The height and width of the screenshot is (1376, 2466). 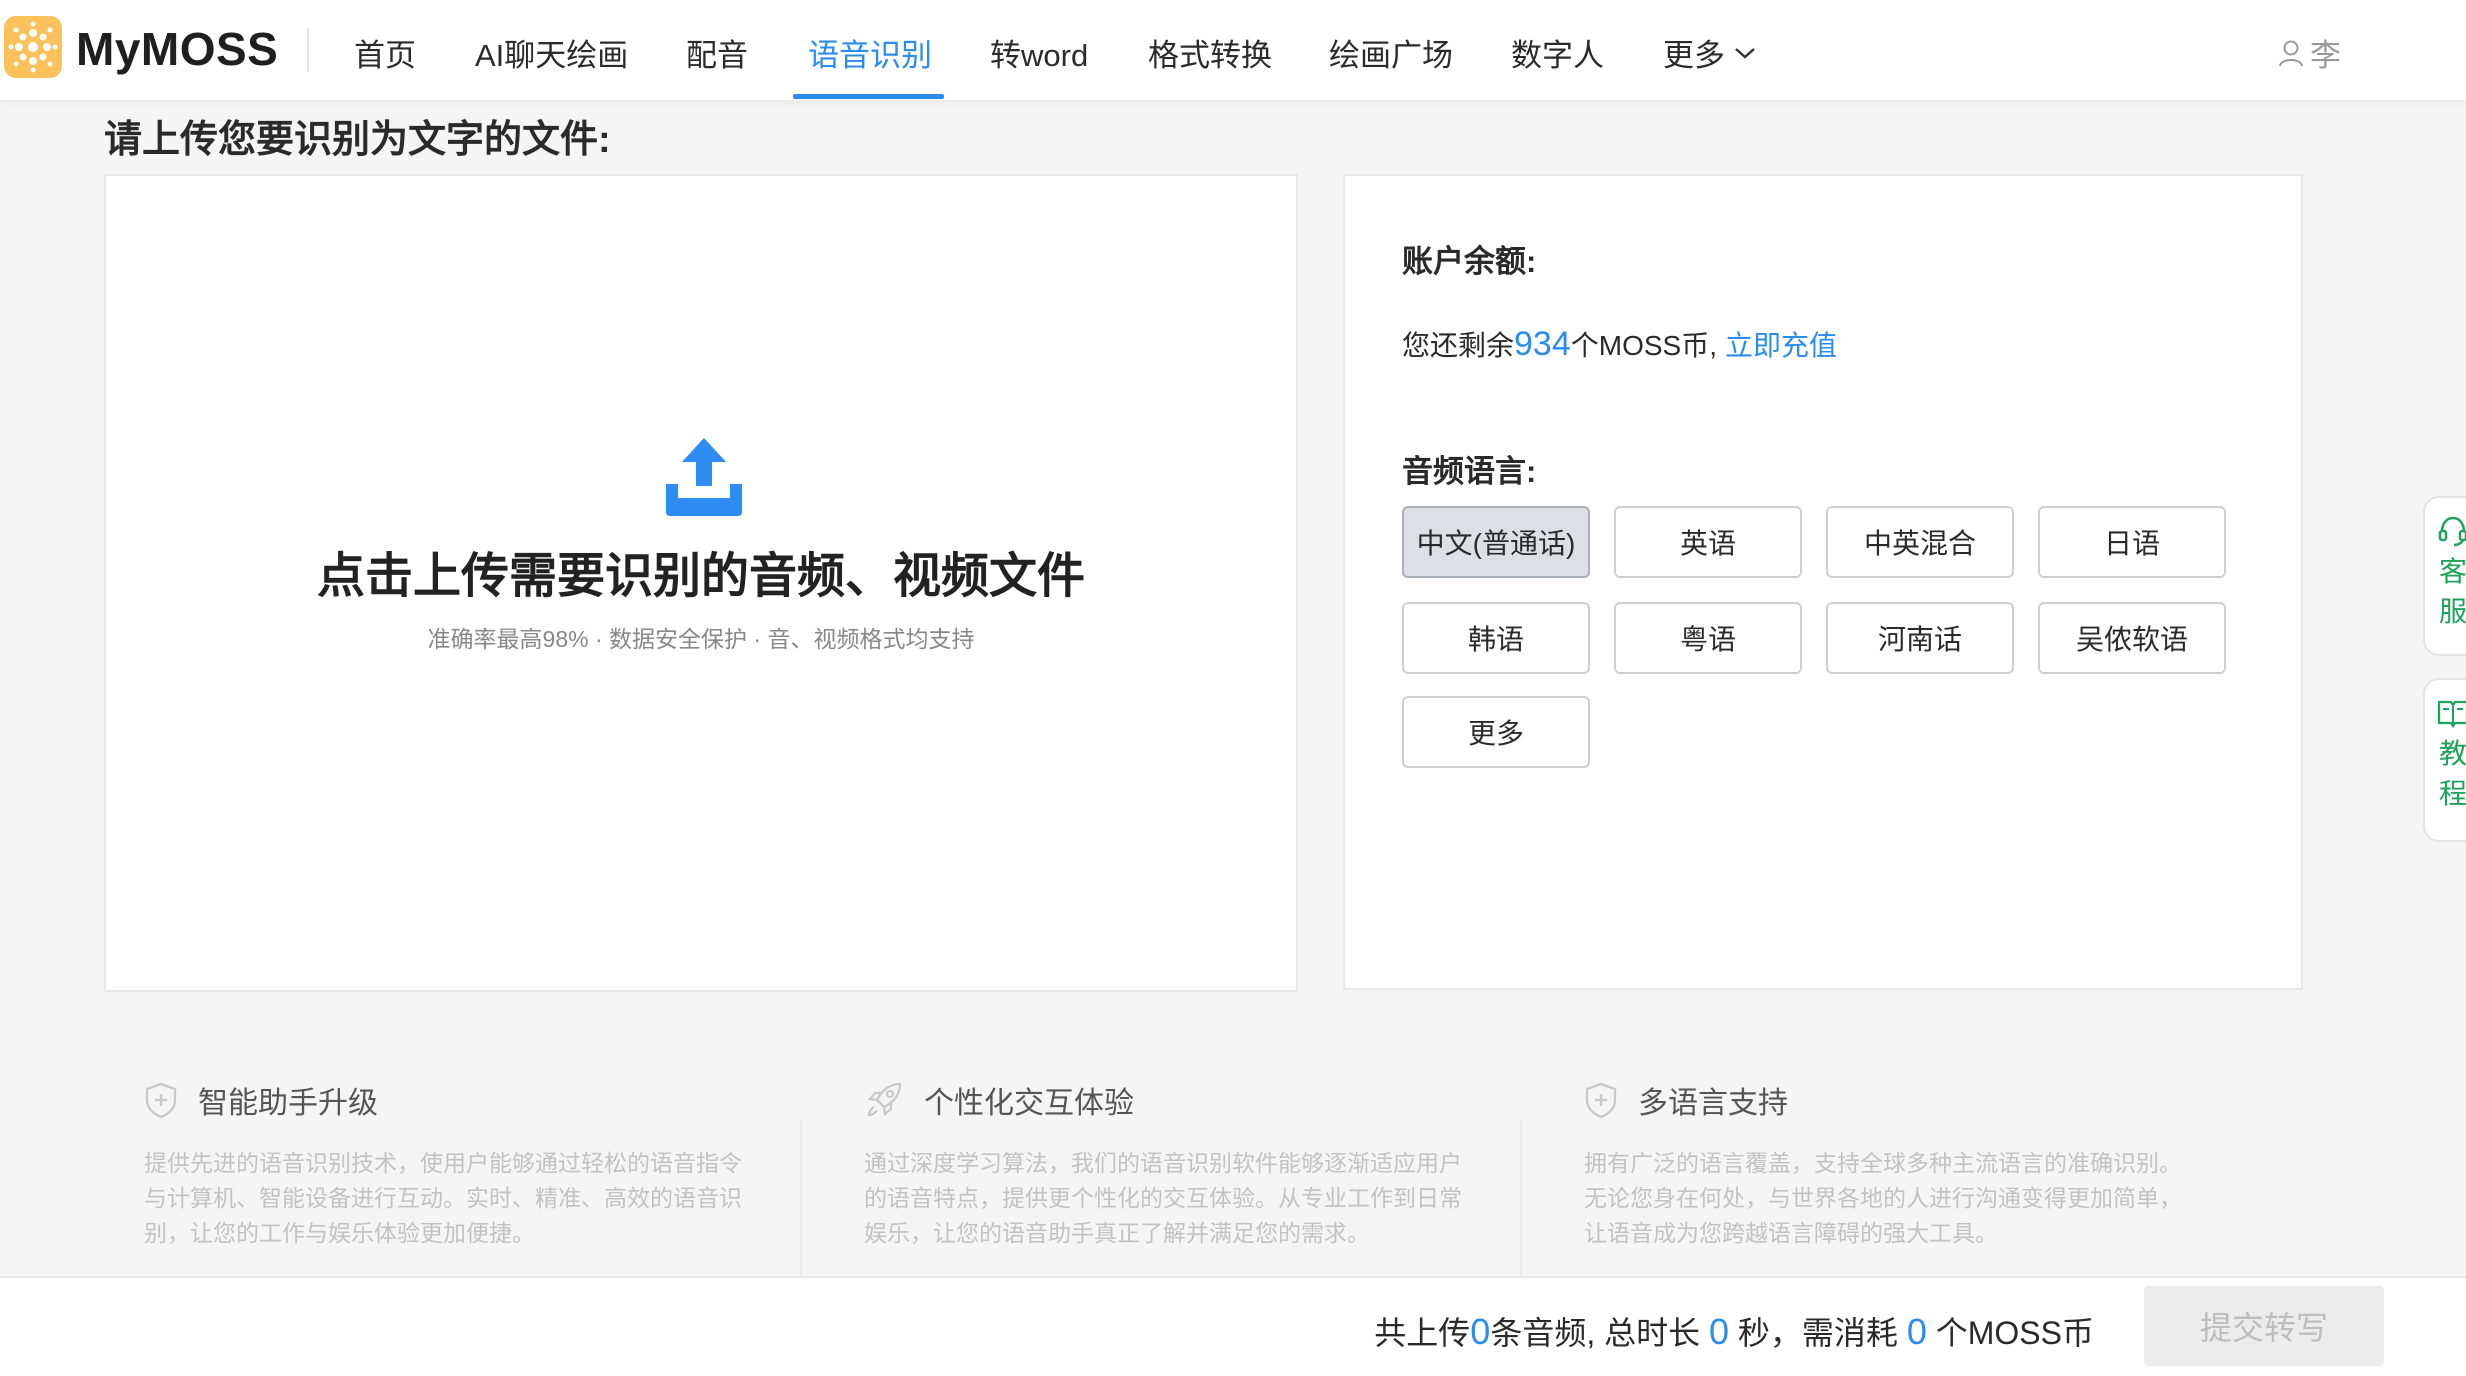 I want to click on summary-text-3: 秒，需消耗, so click(x=1817, y=1333).